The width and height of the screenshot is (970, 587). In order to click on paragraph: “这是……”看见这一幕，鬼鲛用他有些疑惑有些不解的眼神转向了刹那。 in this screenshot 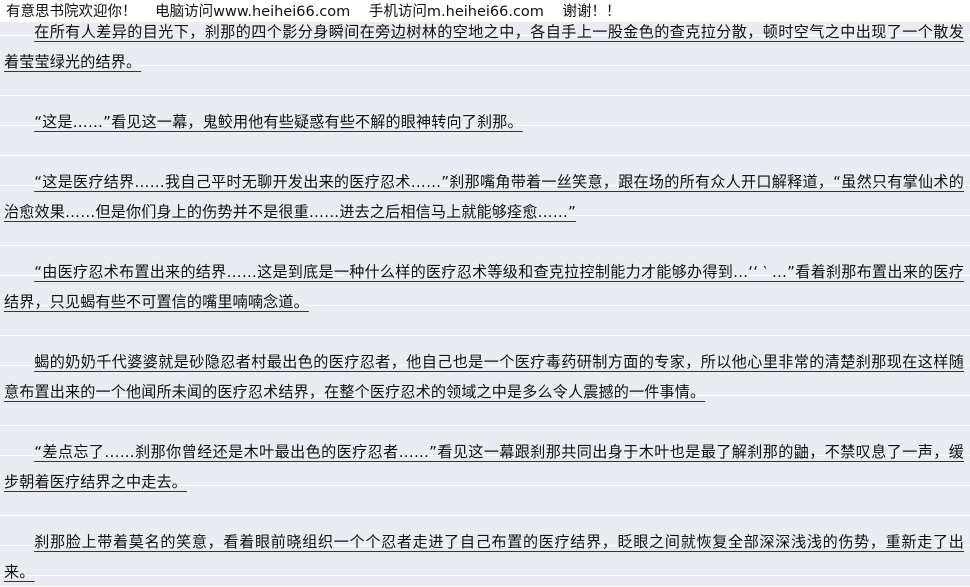, I will do `click(278, 122)`.